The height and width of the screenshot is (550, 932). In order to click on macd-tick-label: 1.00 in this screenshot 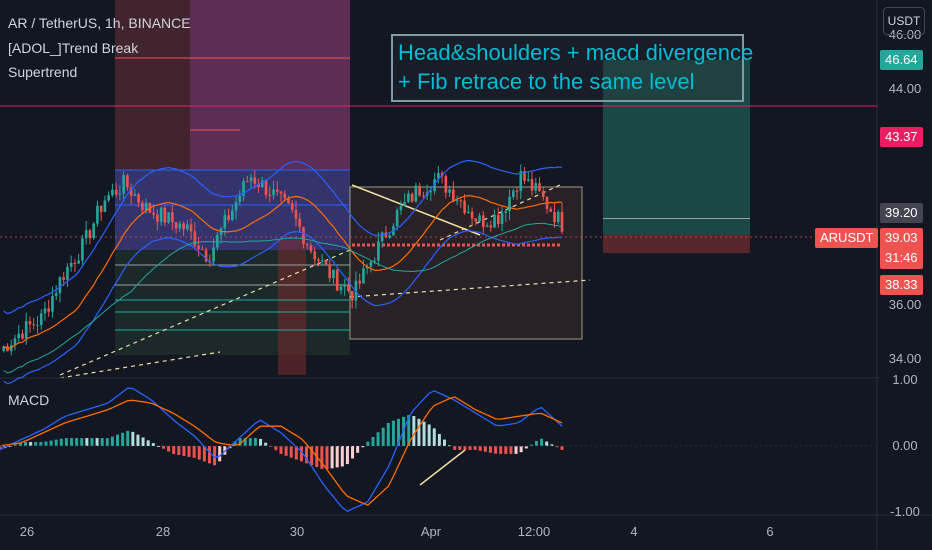, I will do `click(904, 379)`.